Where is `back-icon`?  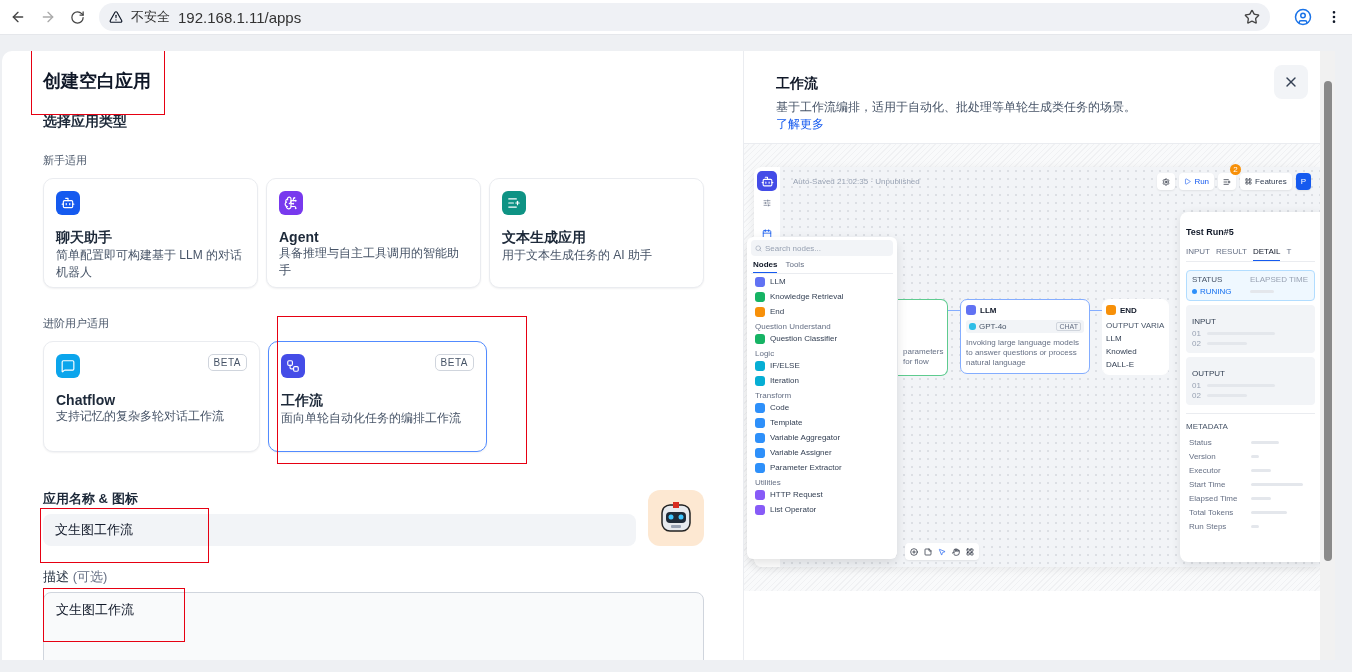
back-icon is located at coordinates (18, 17).